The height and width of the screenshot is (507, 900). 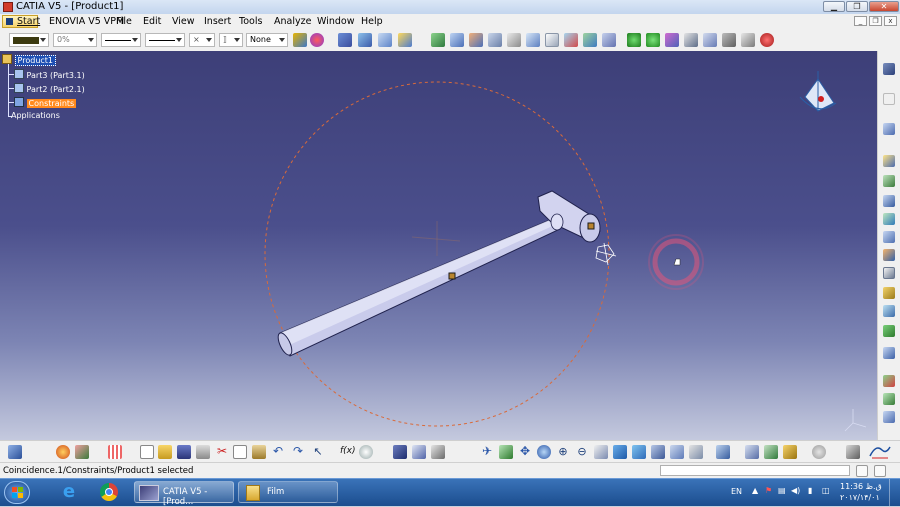 I want to click on lever-axis-marker, so click(x=591, y=226).